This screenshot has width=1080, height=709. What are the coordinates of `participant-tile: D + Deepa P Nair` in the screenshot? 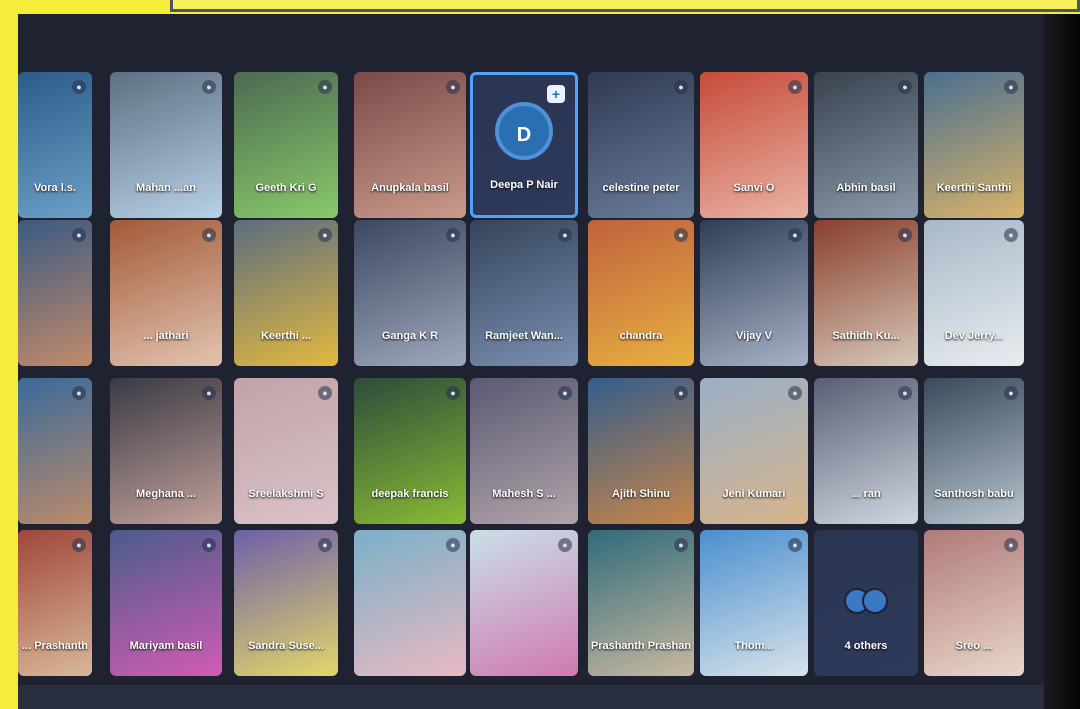 It's located at (524, 145).